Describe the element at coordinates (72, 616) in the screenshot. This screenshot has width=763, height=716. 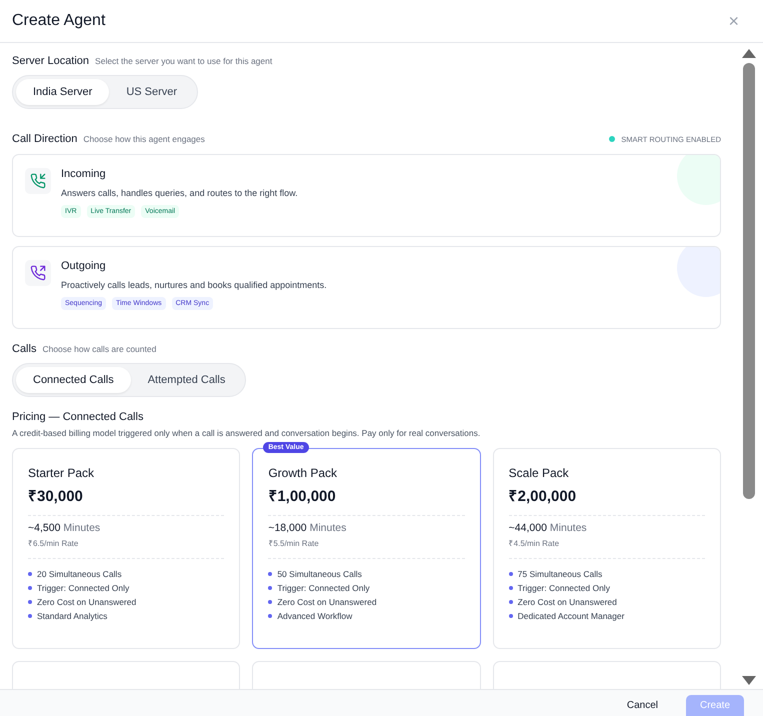
I see `plan-feature: Standard Analytics` at that location.